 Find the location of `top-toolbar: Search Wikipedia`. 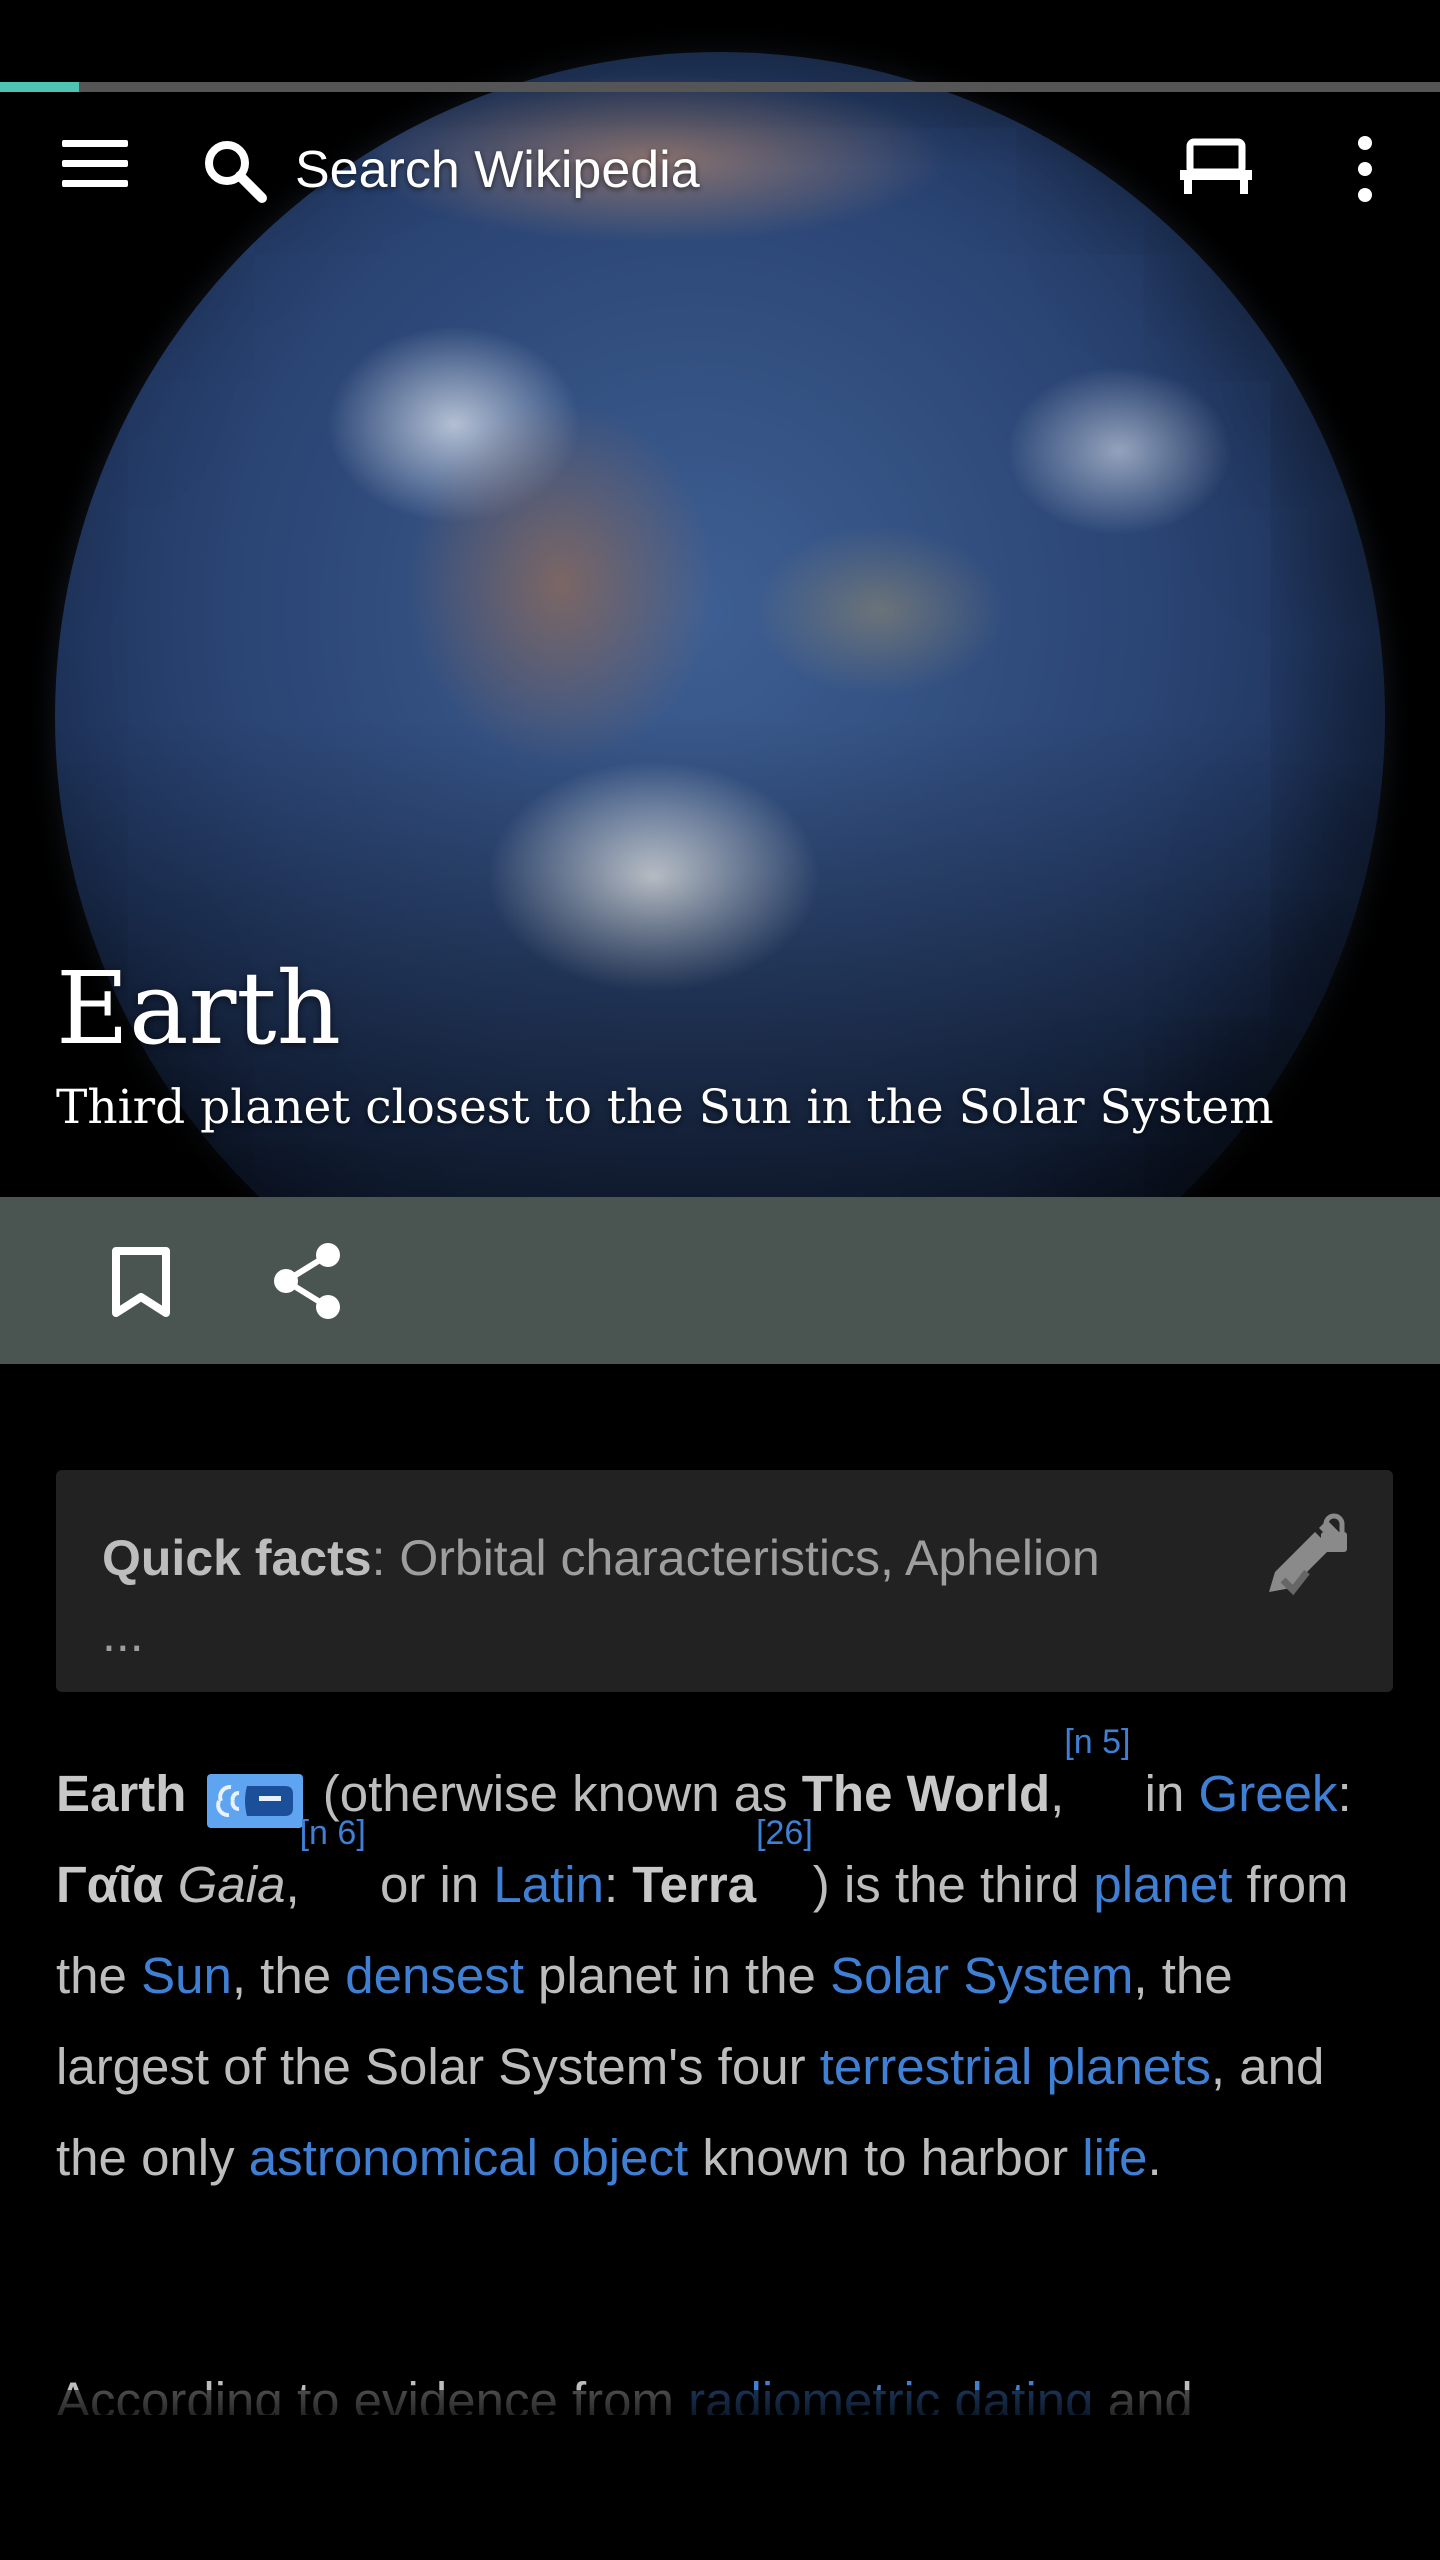

top-toolbar: Search Wikipedia is located at coordinates (720, 168).